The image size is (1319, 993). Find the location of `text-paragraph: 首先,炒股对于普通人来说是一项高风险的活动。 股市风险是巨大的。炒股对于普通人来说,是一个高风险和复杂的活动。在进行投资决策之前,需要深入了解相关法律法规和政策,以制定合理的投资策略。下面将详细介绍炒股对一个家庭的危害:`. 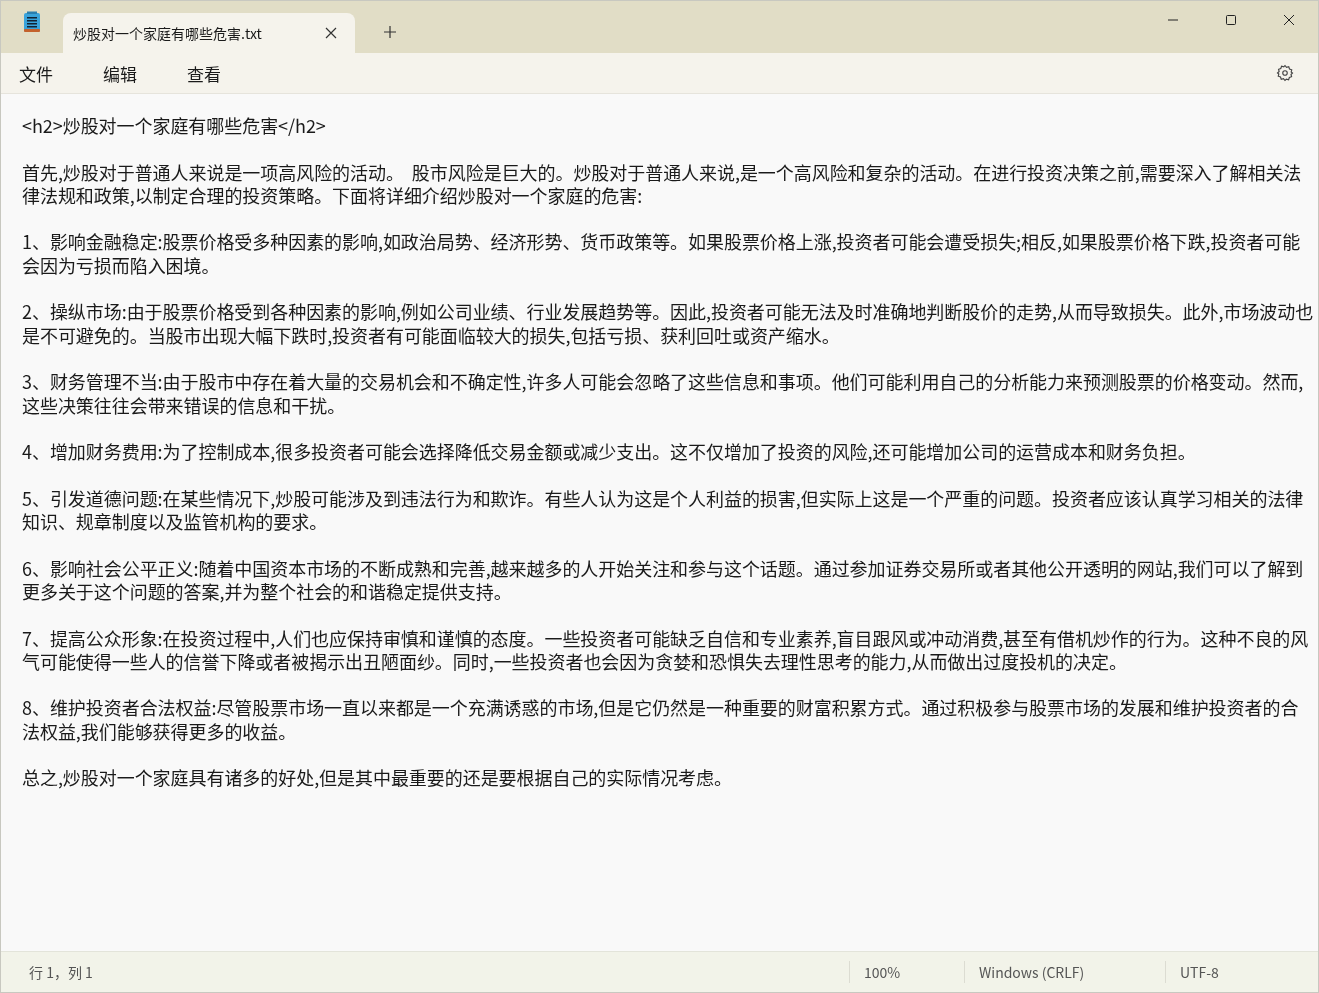

text-paragraph: 首先,炒股对于普通人来说是一项高风险的活动。 股市风险是巨大的。炒股对于普通人来说,是一个高风险和复杂的活动。在进行投资决策之前,需要深入了解相关法律法规和政策,以制定合理的投资策略。下面将详细介绍炒股对一个家庭的危害: is located at coordinates (662, 184).